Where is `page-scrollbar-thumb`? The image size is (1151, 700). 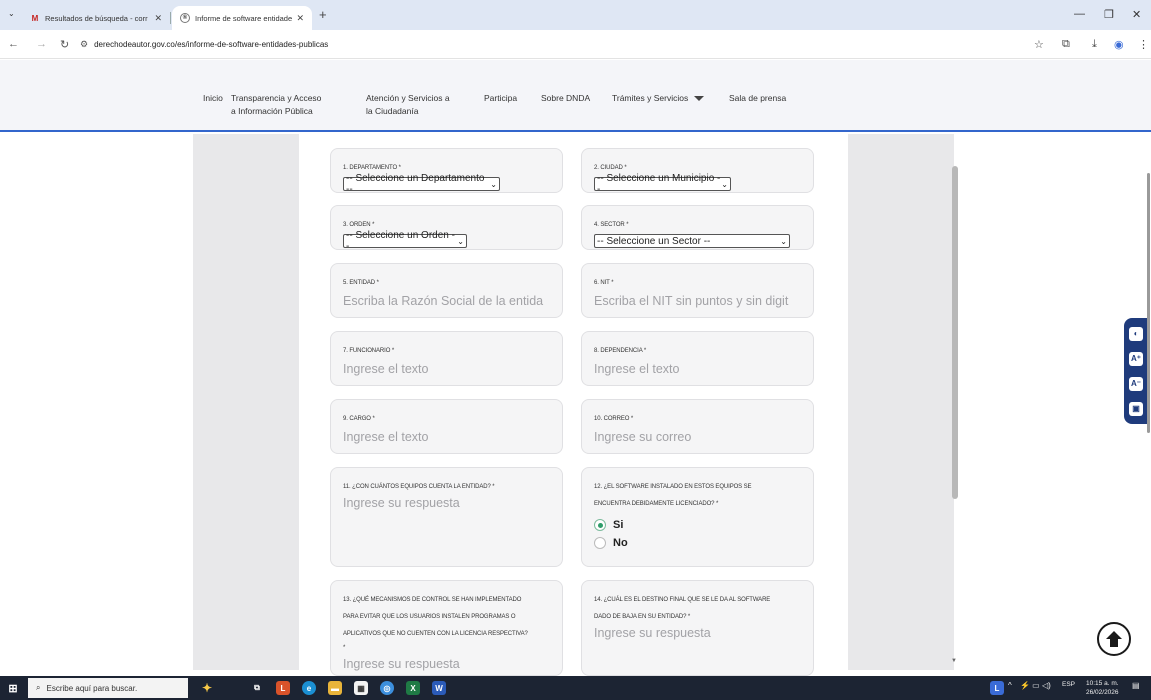
page-scrollbar-thumb is located at coordinates (1148, 303).